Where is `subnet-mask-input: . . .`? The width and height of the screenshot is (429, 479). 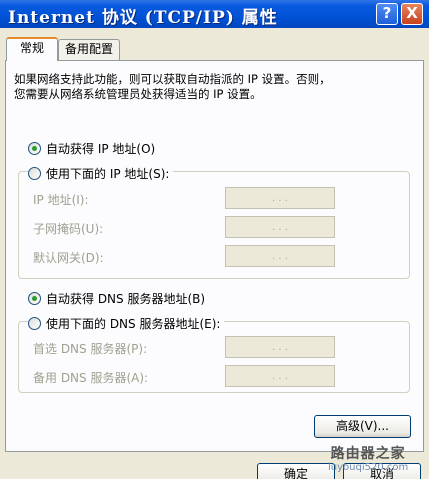 subnet-mask-input: . . . is located at coordinates (280, 227).